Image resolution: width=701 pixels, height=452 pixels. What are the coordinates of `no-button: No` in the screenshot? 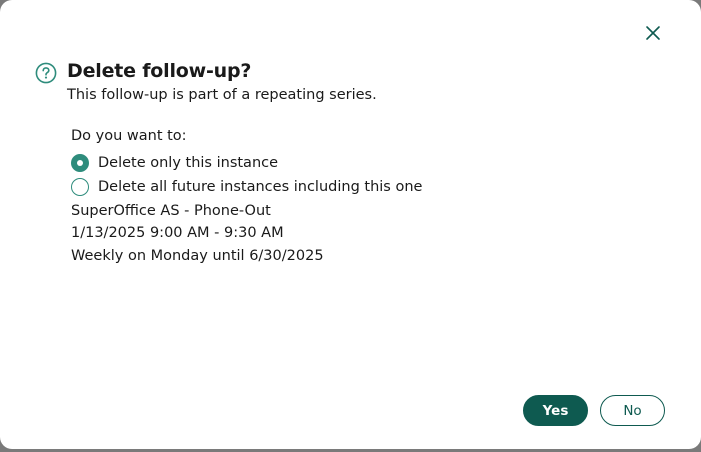 It's located at (632, 410).